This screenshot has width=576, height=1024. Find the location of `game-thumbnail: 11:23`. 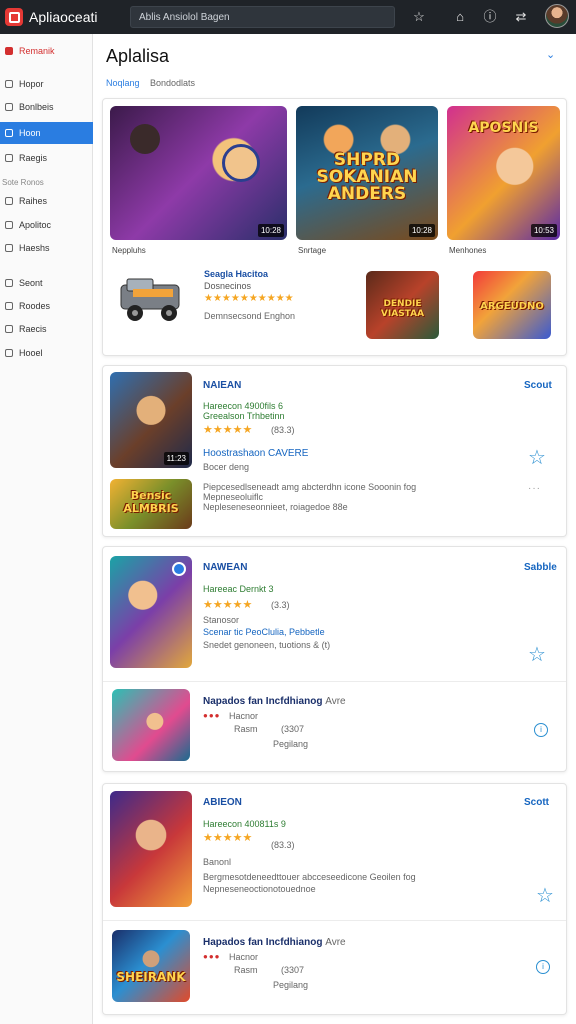

game-thumbnail: 11:23 is located at coordinates (151, 420).